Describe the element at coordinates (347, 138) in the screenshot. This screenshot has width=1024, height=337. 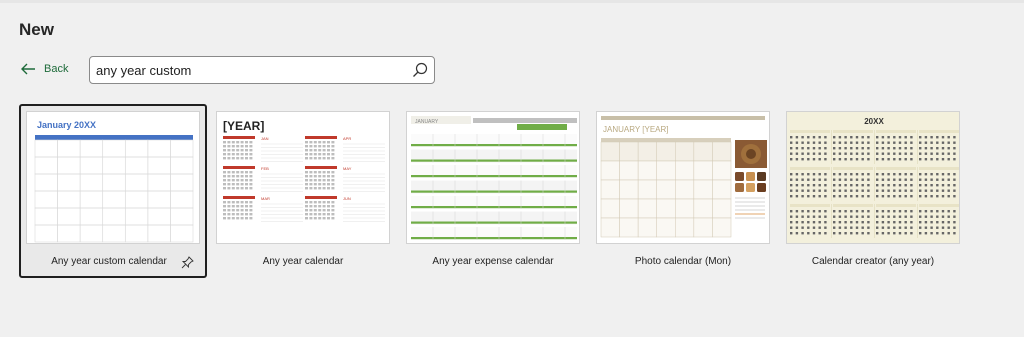
I see `svg-text: APR` at that location.